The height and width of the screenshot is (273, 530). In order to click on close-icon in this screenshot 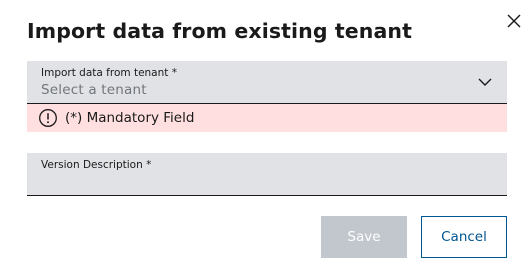, I will do `click(514, 21)`.